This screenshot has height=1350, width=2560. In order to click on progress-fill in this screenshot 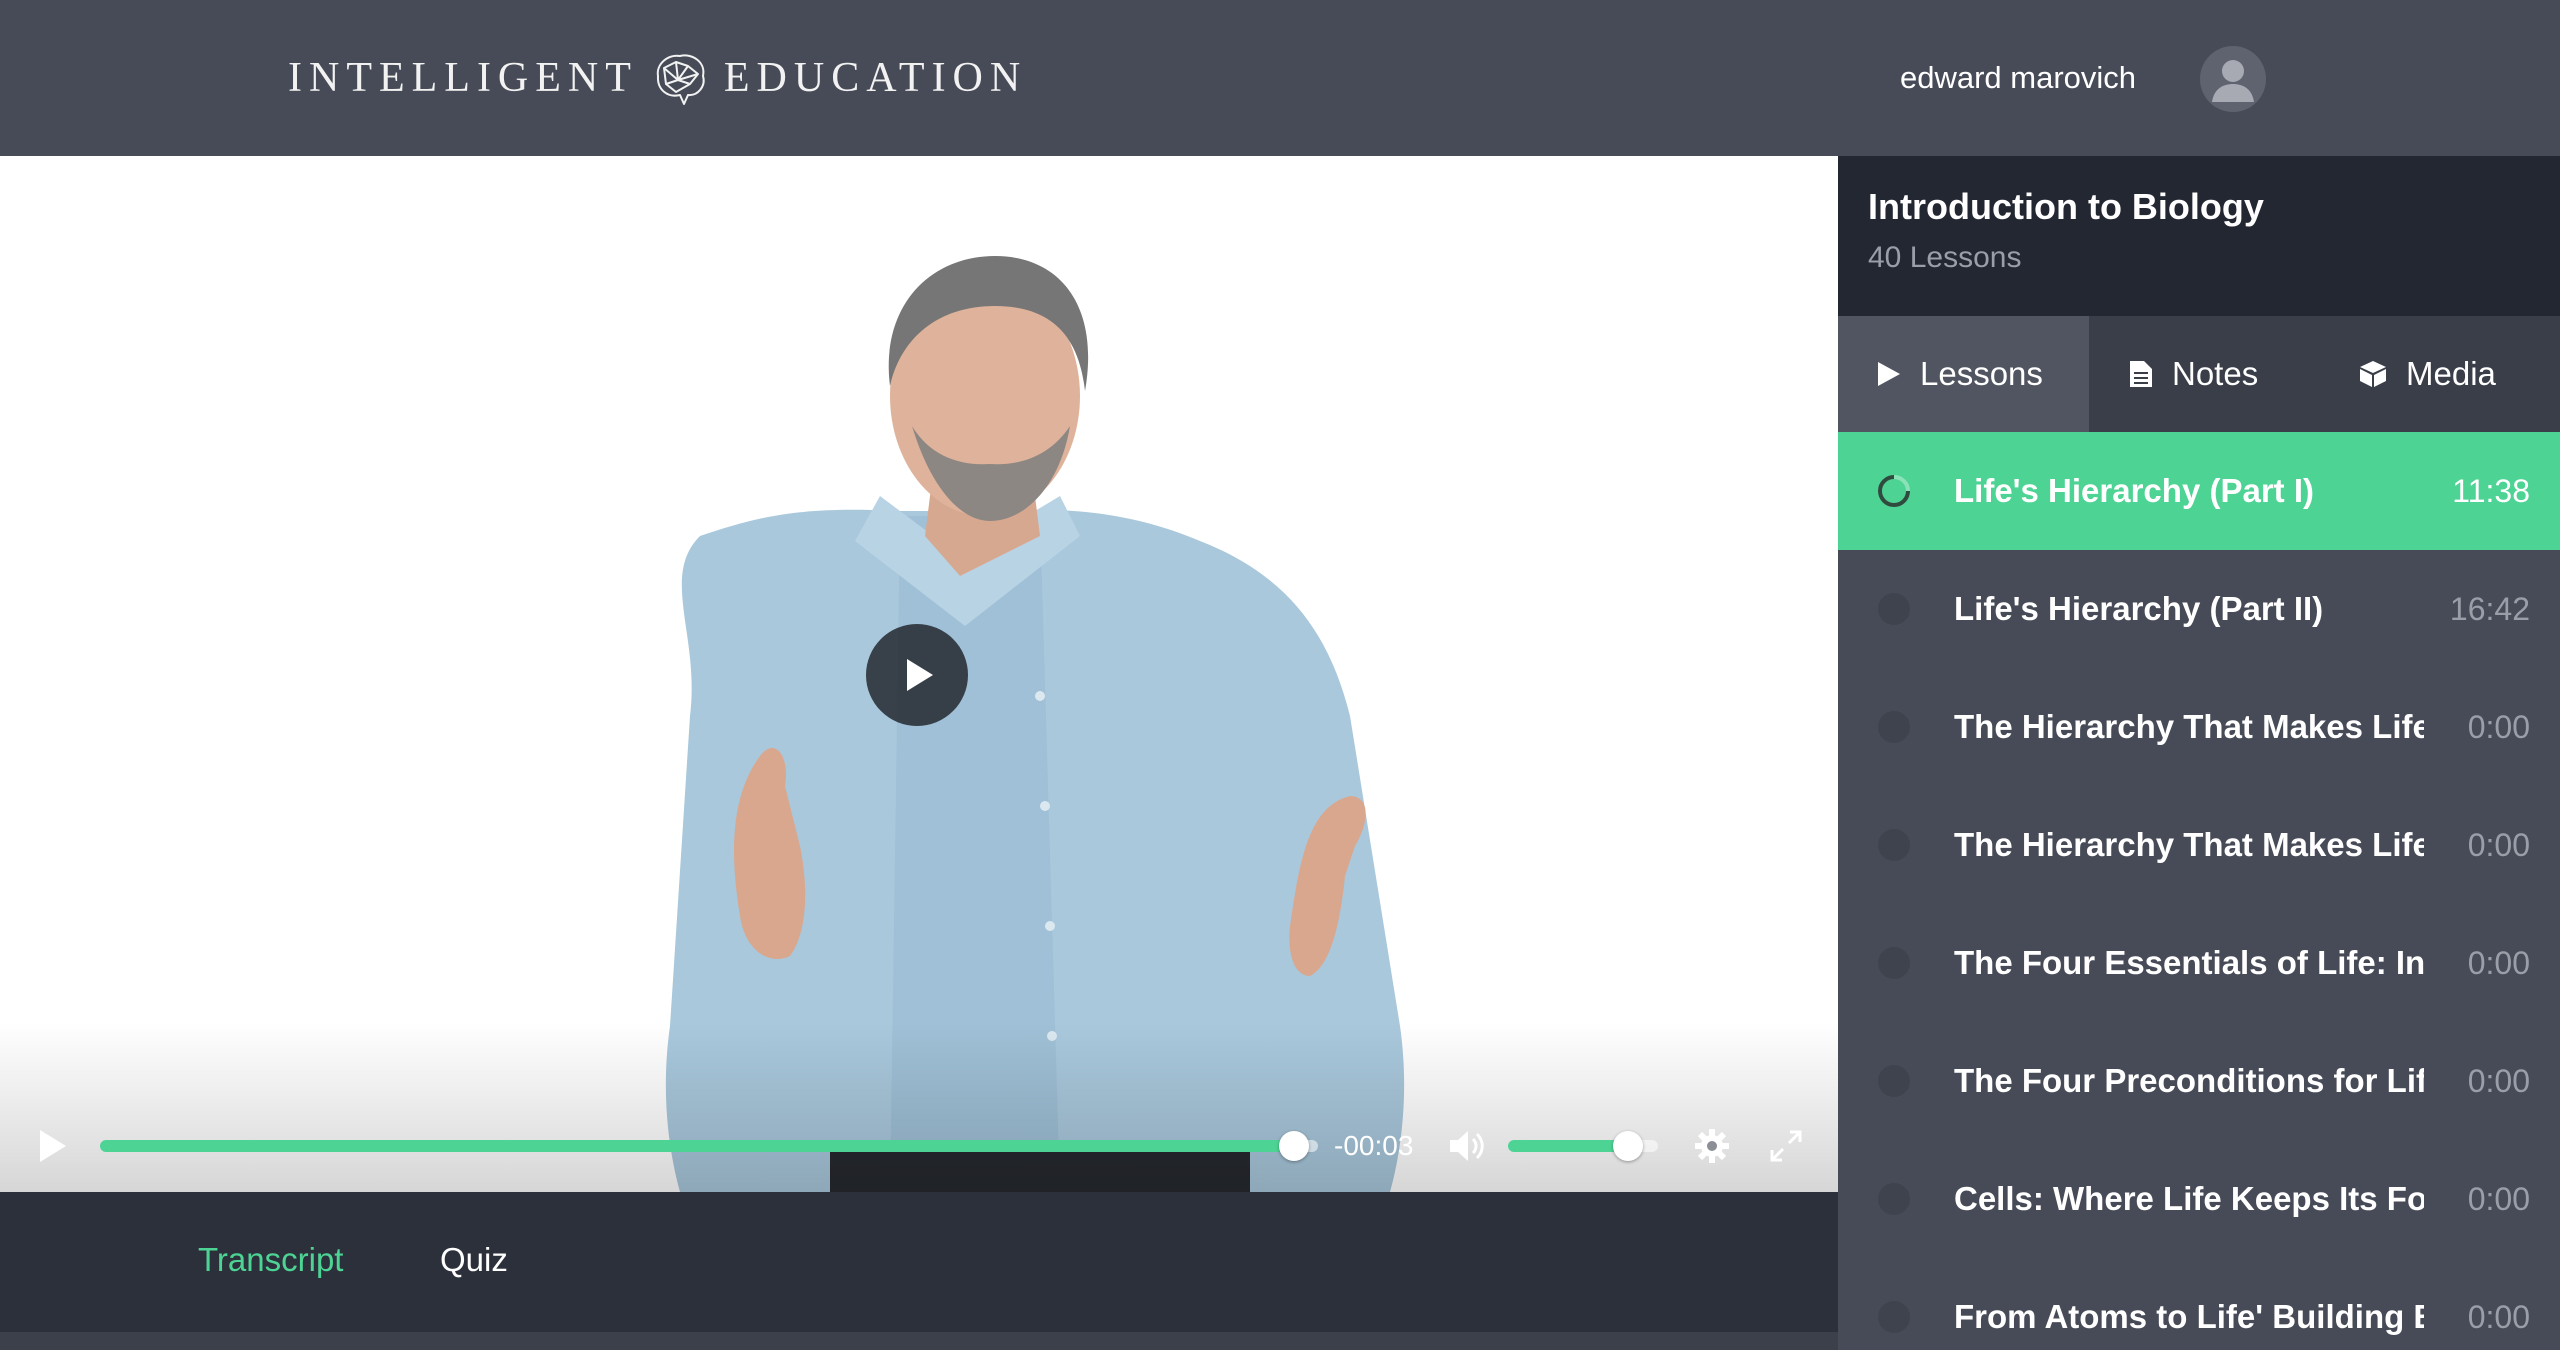, I will do `click(697, 1146)`.